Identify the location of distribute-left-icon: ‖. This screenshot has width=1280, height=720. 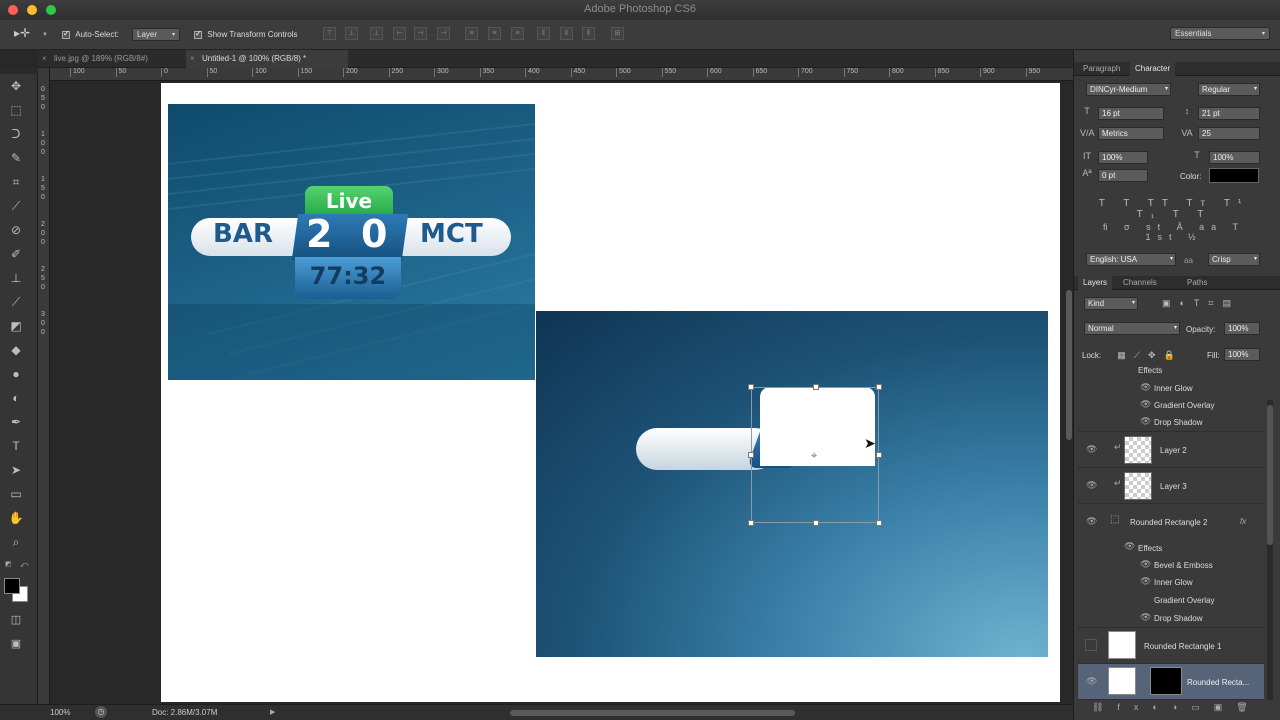
(543, 33).